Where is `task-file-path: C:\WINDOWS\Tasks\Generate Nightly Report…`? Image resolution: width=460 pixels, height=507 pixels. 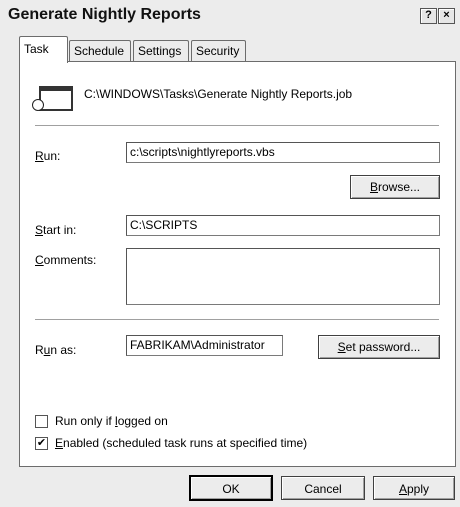
task-file-path: C:\WINDOWS\Tasks\Generate Nightly Report… is located at coordinates (218, 94).